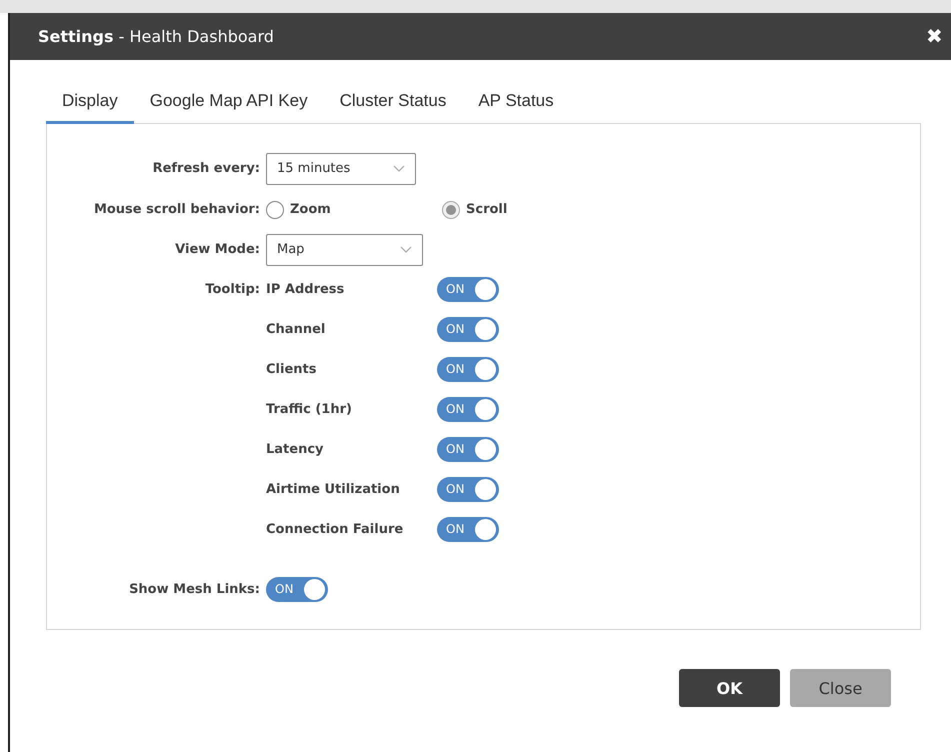 The height and width of the screenshot is (752, 951). What do you see at coordinates (217, 249) in the screenshot?
I see `field-label: View Mode:` at bounding box center [217, 249].